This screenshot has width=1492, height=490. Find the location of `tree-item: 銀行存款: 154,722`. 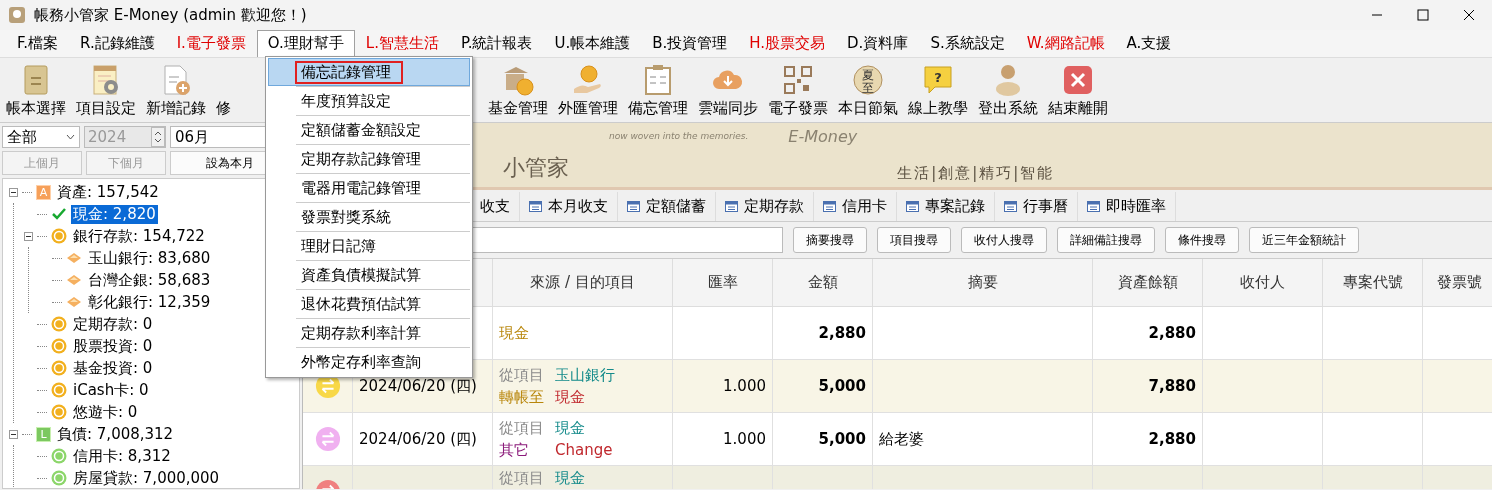

tree-item: 銀行存款: 154,722 is located at coordinates (139, 236).